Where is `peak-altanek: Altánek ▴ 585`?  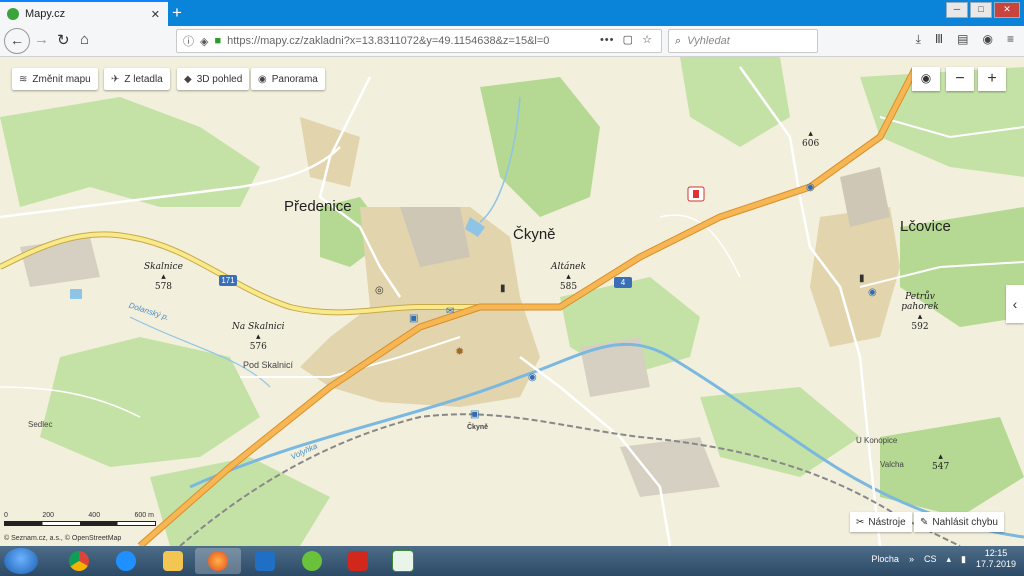
peak-altanek: Altánek ▴ 585 is located at coordinates (568, 277).